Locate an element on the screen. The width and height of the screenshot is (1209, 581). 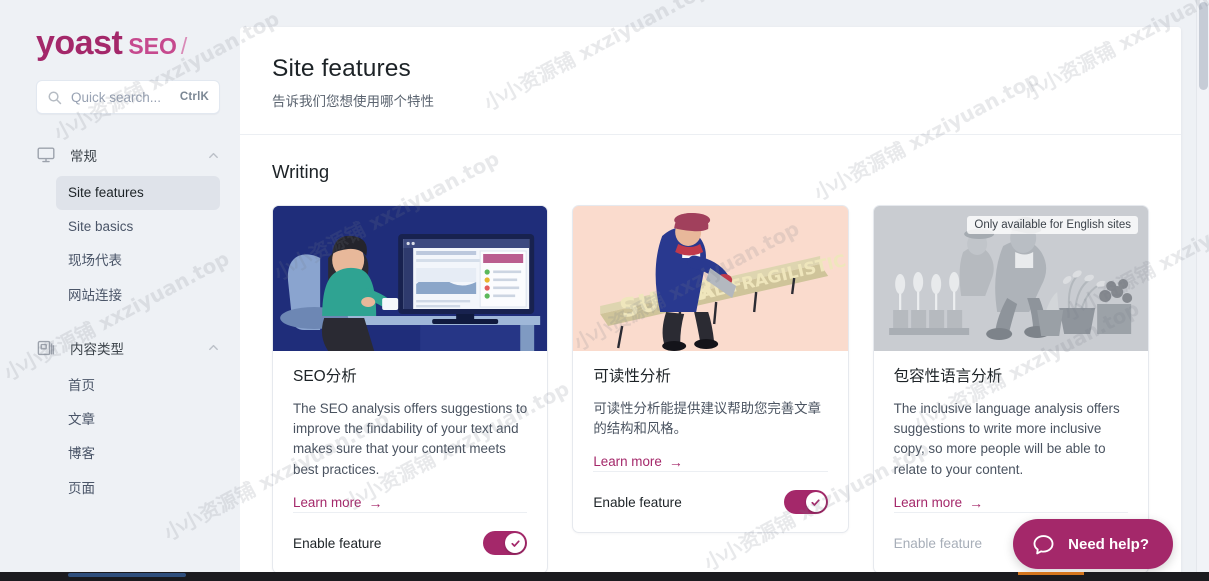
sidebar-item-pages: 页面 is located at coordinates (138, 489).